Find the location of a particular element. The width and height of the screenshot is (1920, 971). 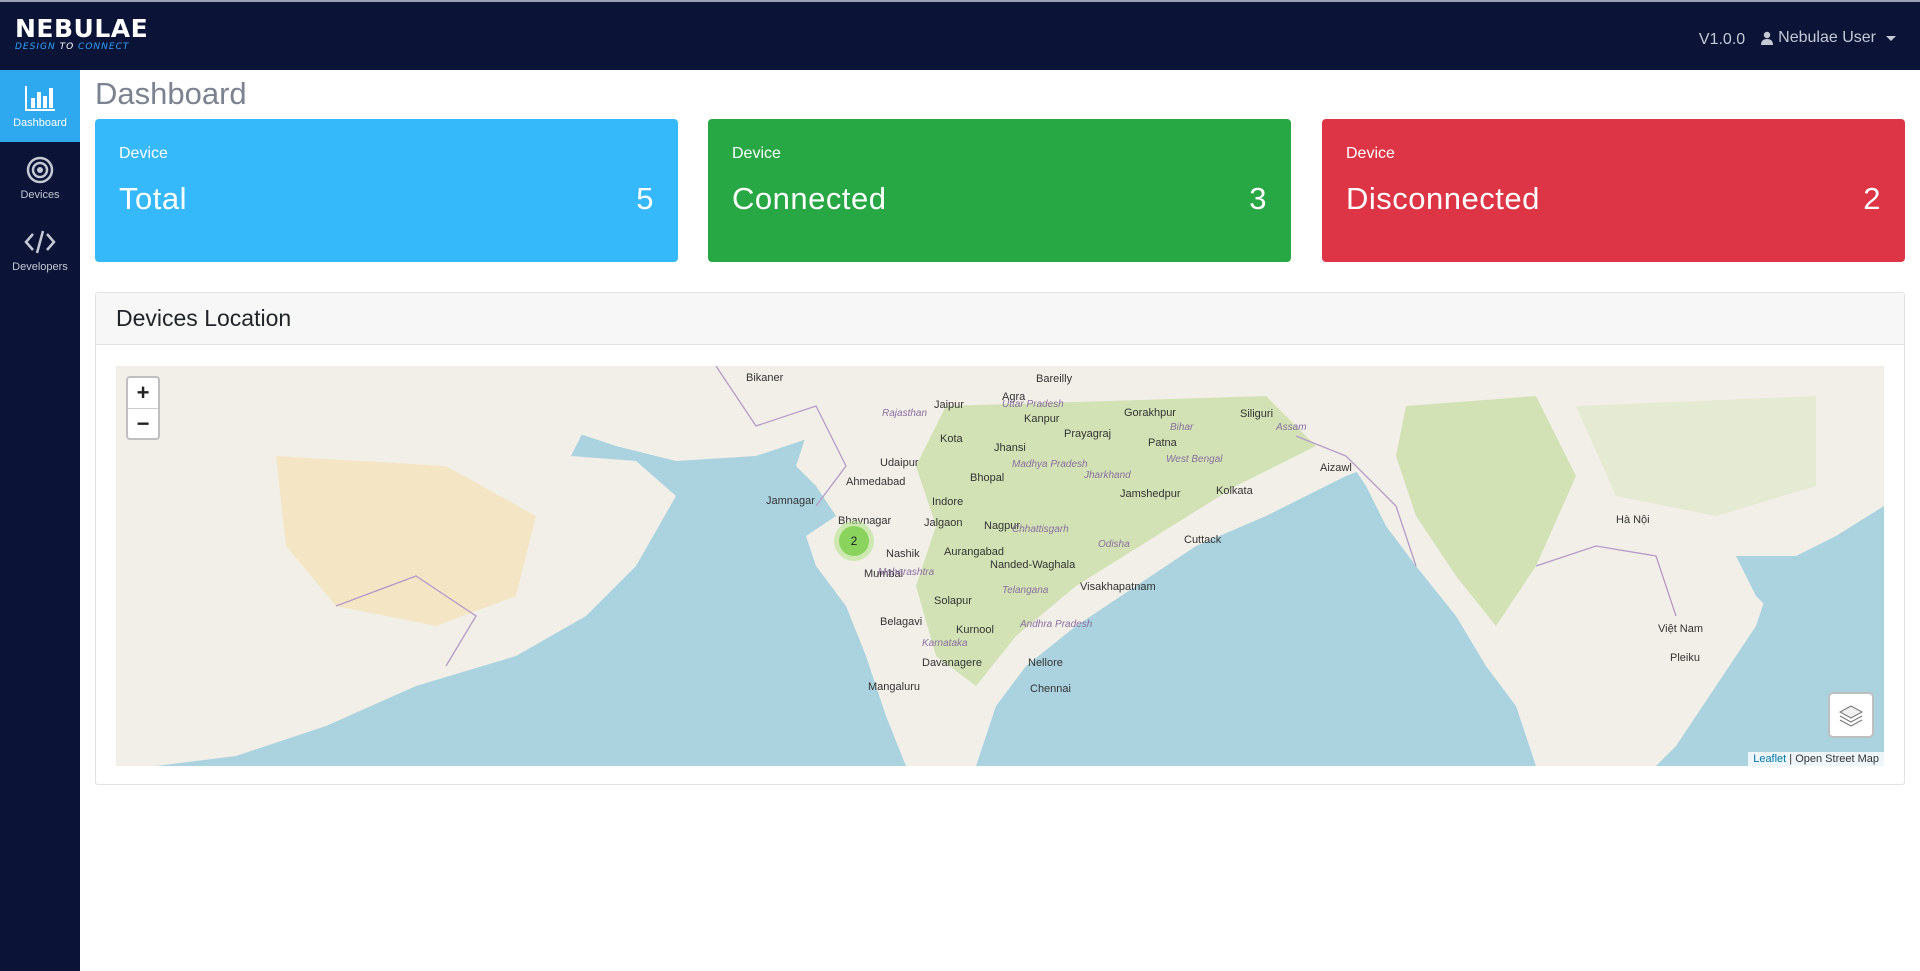

map-label: Siliguri is located at coordinates (1257, 414).